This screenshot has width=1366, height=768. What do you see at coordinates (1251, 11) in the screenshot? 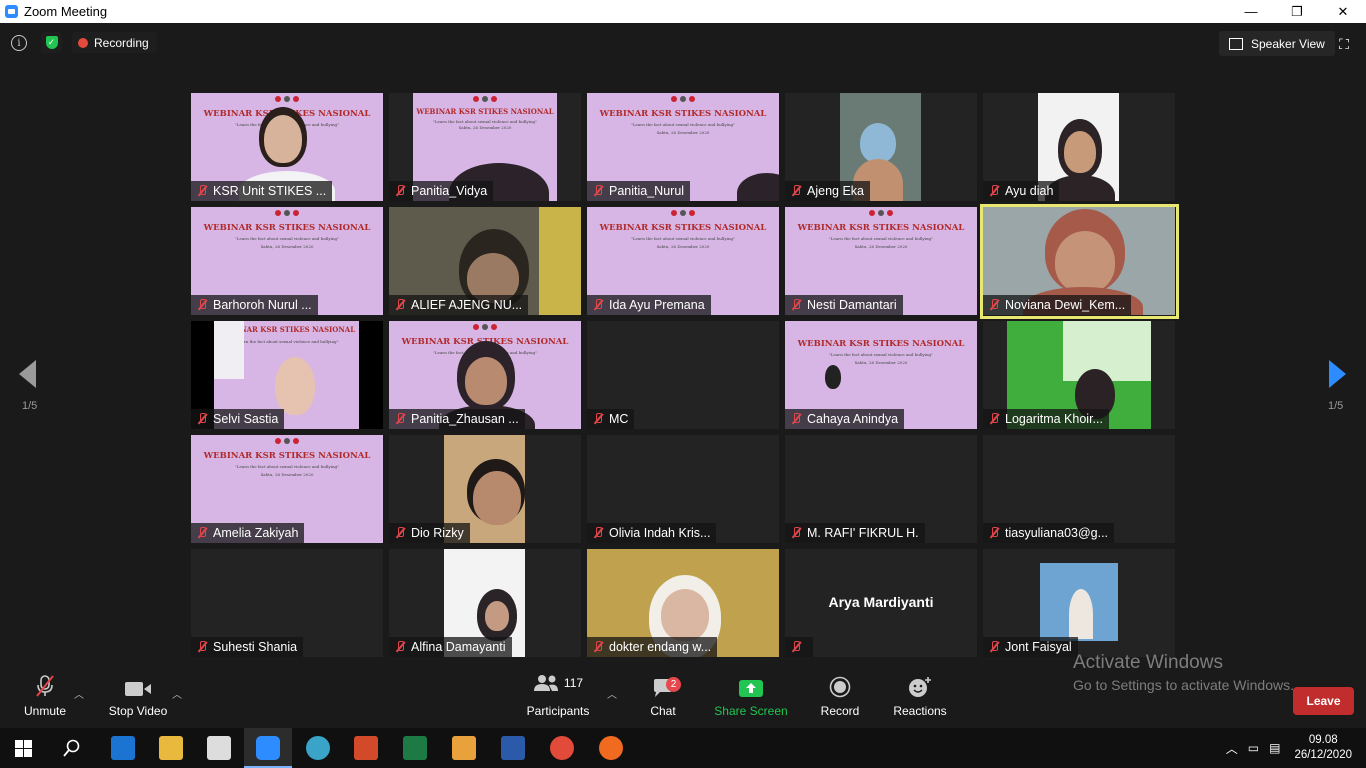
I see `minimize-button: —` at bounding box center [1251, 11].